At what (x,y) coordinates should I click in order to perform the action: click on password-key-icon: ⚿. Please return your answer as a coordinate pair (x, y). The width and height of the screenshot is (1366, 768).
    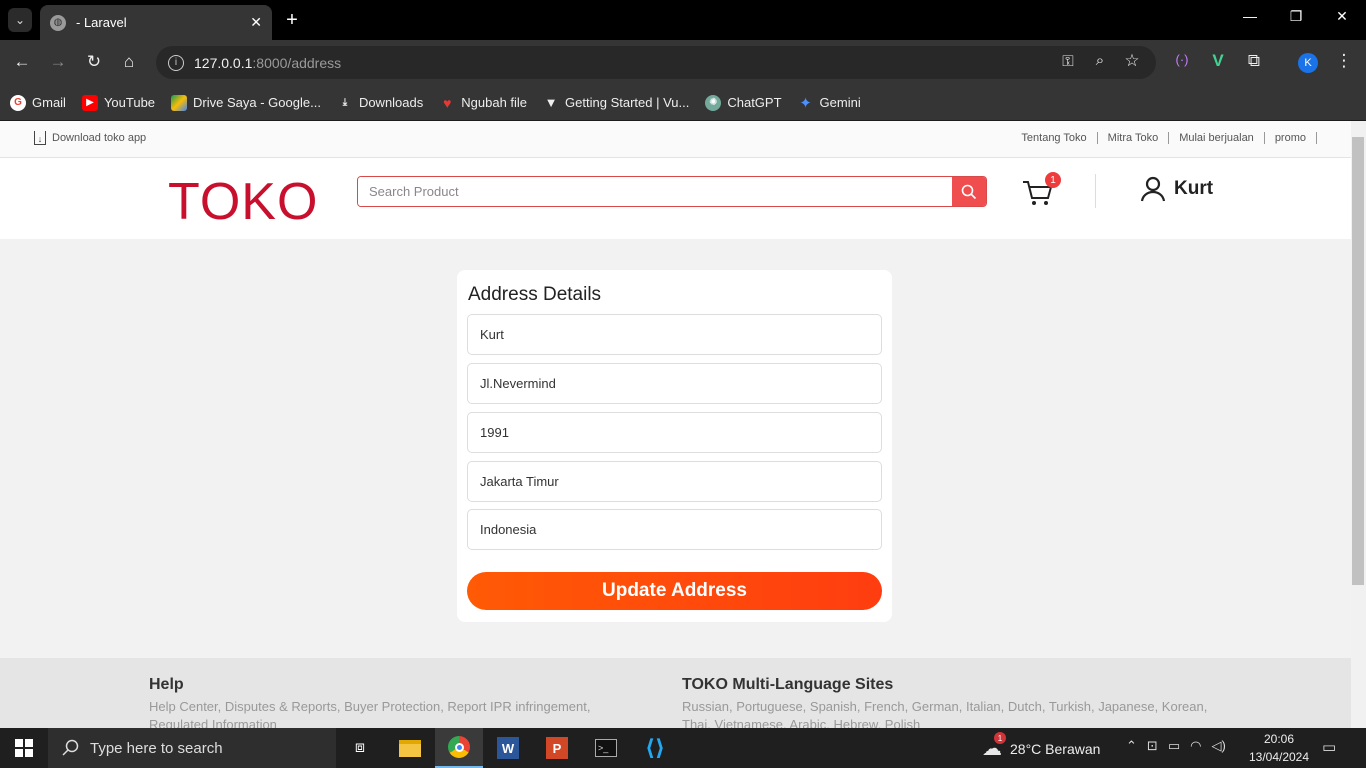
    Looking at the image, I should click on (1068, 61).